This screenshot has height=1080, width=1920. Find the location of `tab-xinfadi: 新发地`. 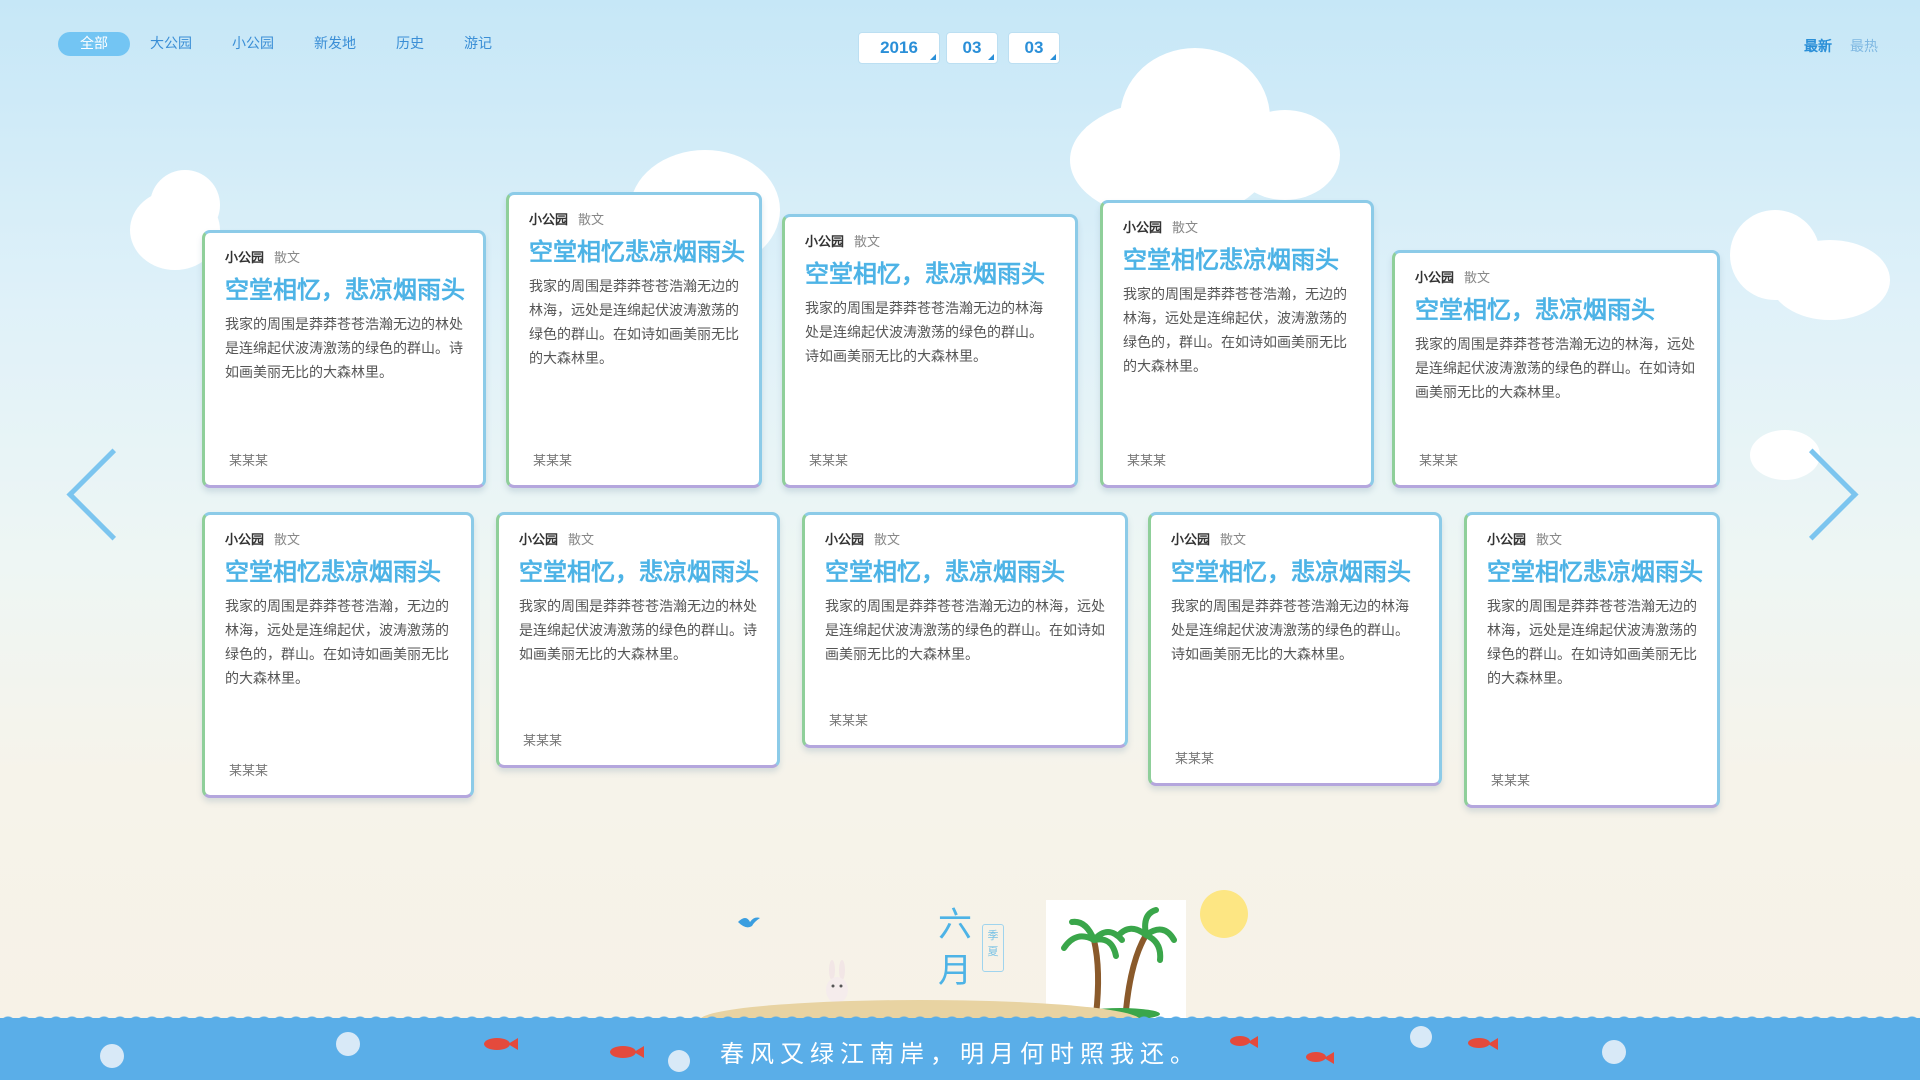

tab-xinfadi: 新发地 is located at coordinates (335, 44).